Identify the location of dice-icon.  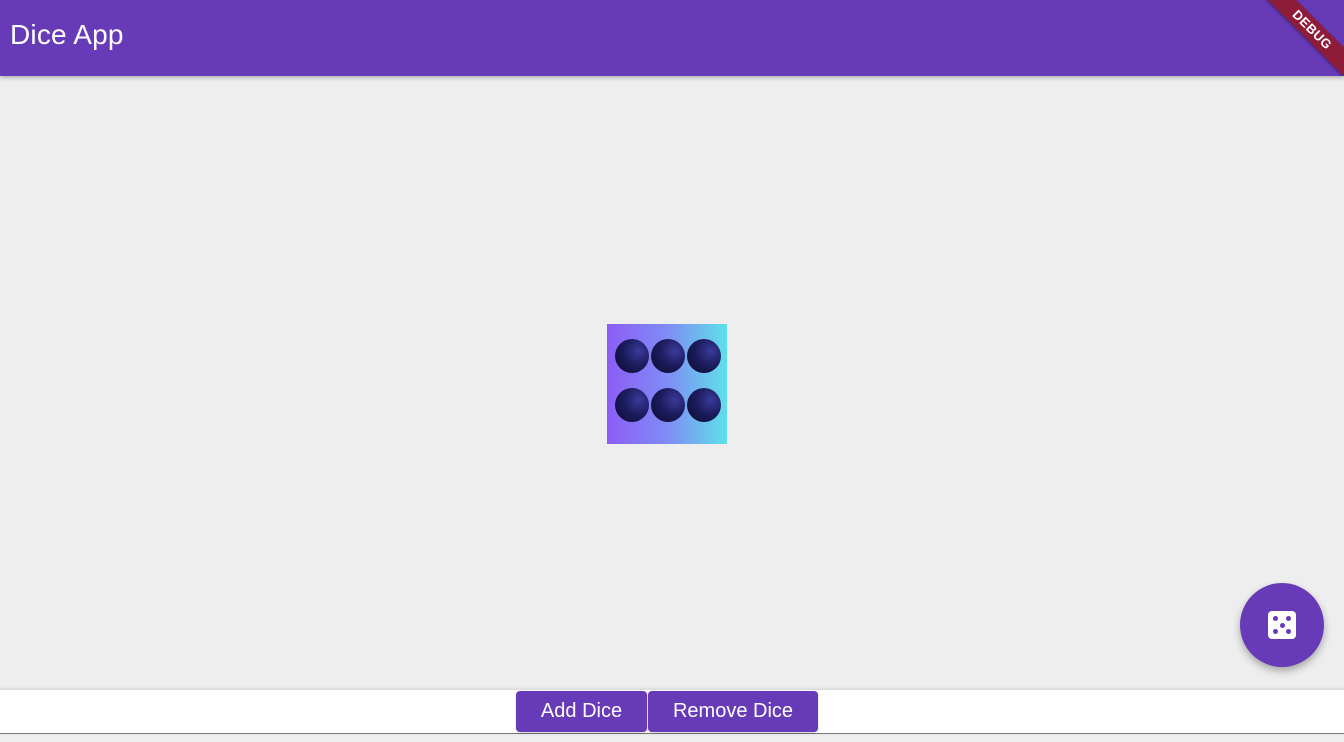
(1282, 625).